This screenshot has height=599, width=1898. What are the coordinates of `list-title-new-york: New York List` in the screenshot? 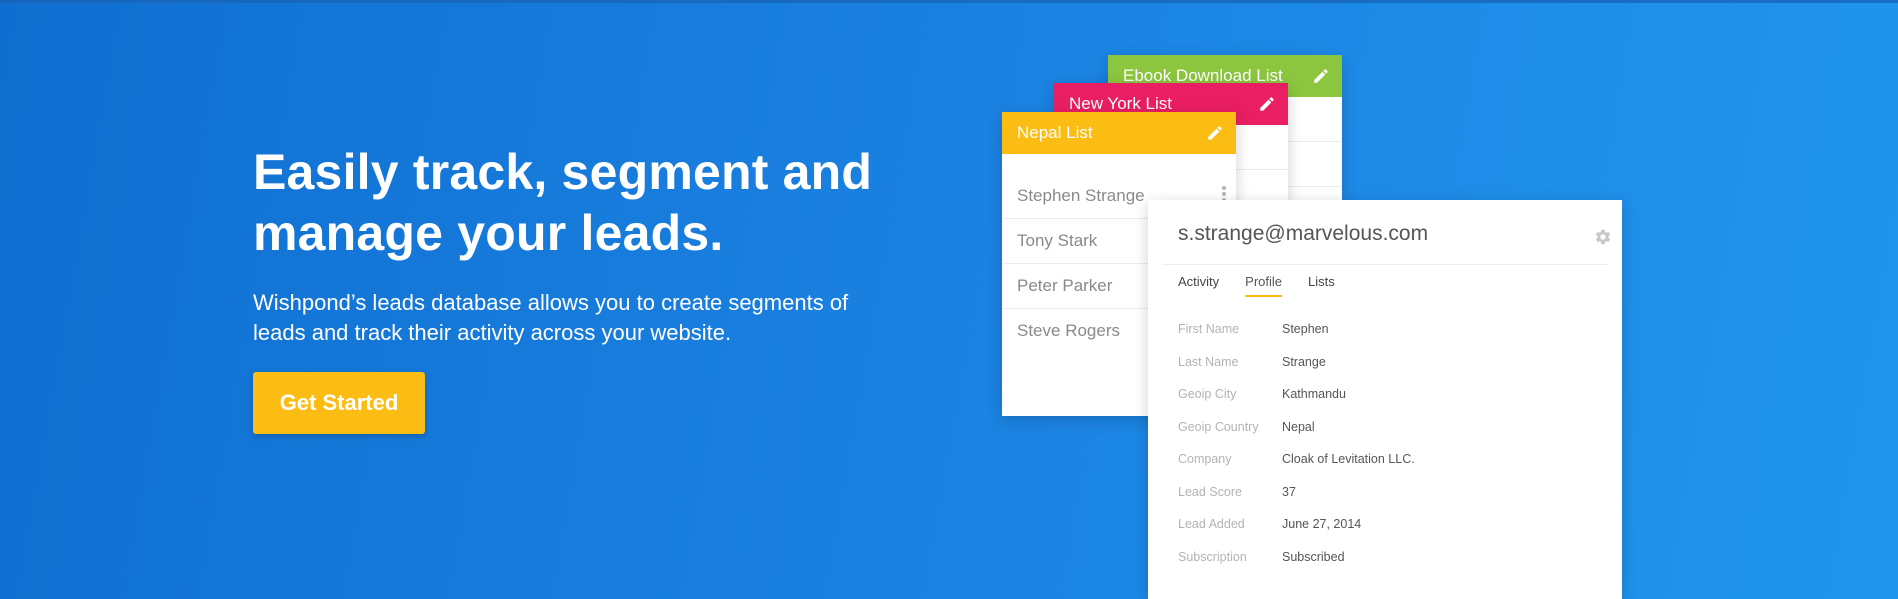 It's located at (1120, 103).